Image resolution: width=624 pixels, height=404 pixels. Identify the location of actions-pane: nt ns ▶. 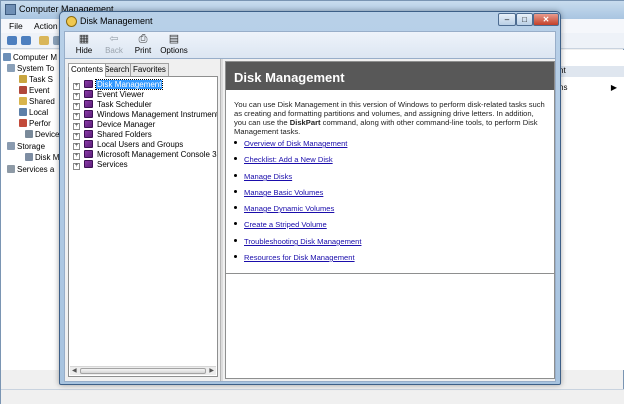
(590, 210).